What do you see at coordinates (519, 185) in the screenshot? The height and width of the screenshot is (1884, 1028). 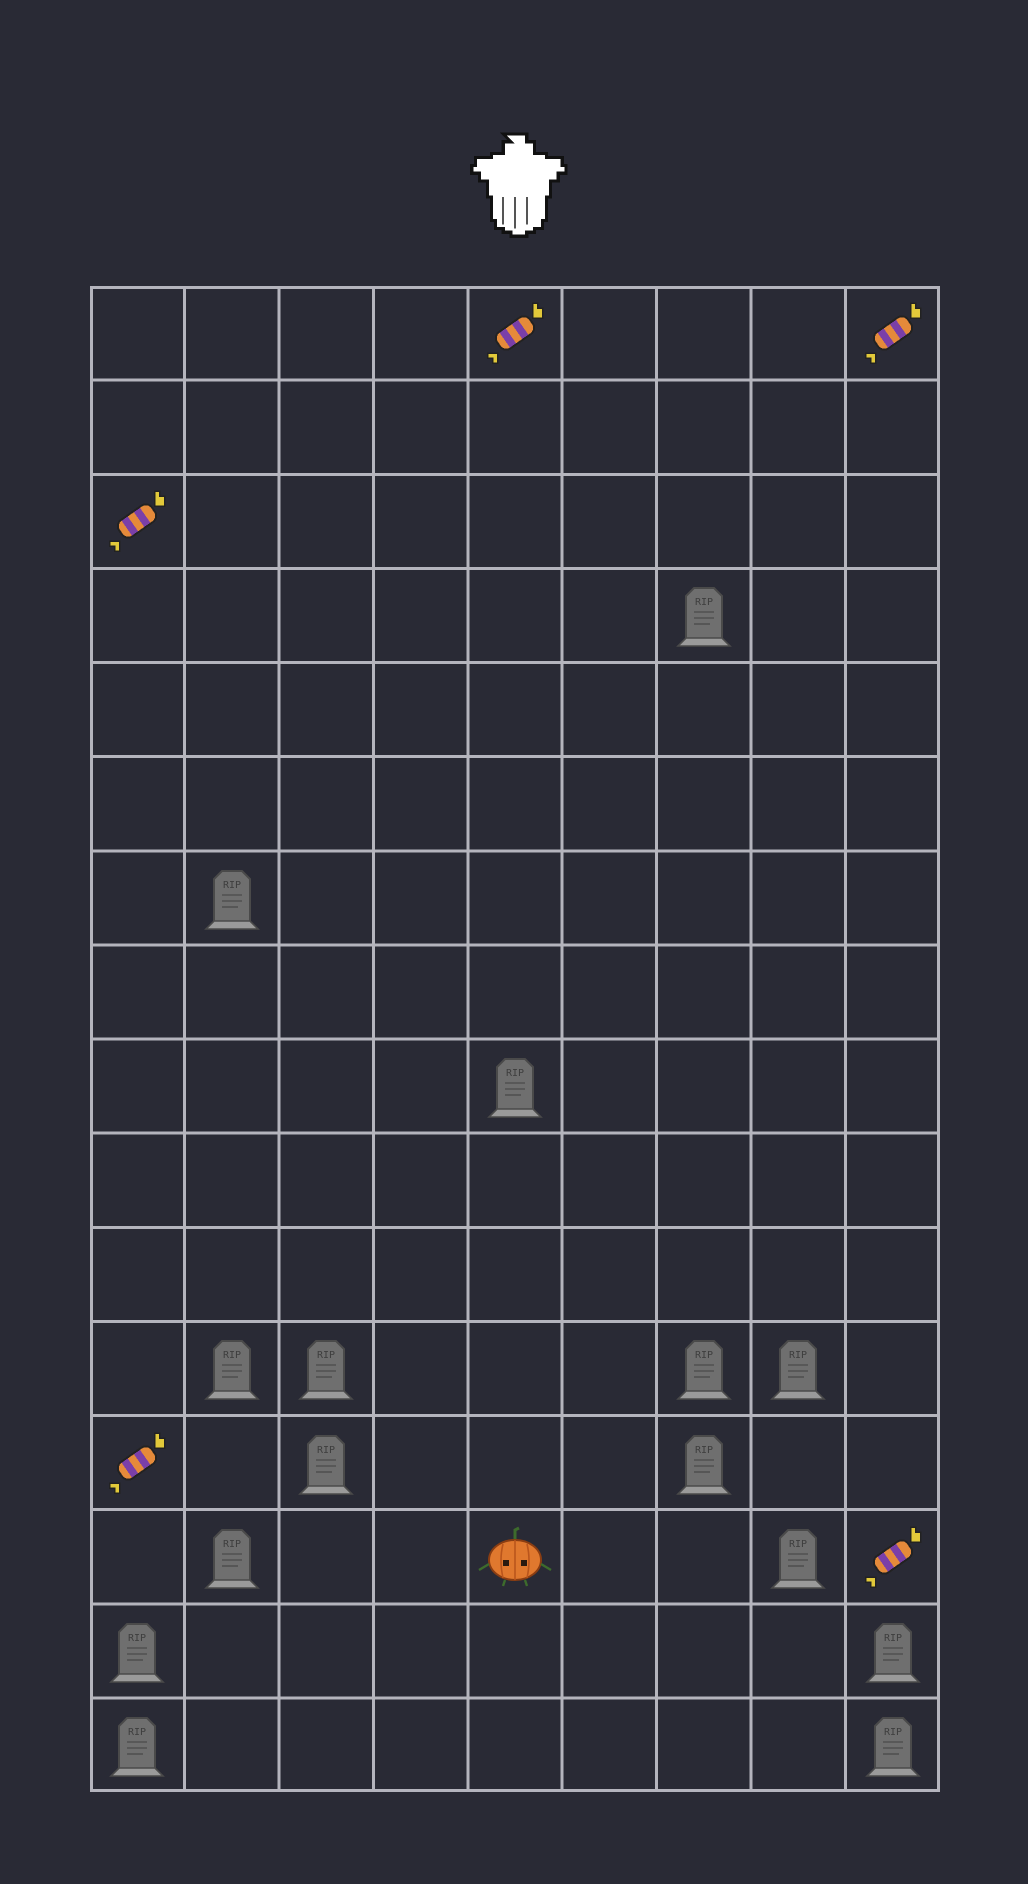 I see `ghost-icon` at bounding box center [519, 185].